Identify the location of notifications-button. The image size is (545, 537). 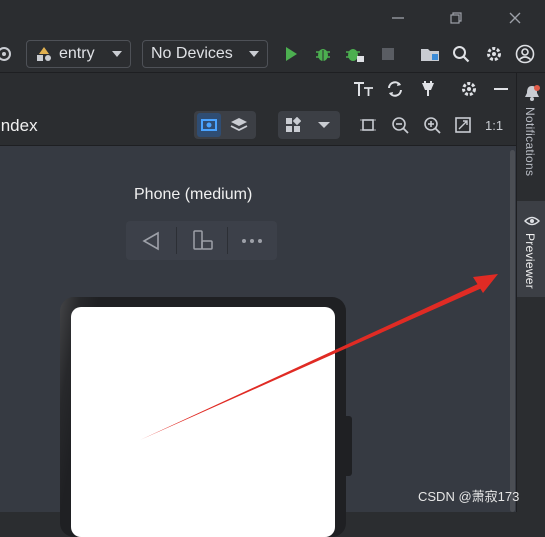
(532, 95).